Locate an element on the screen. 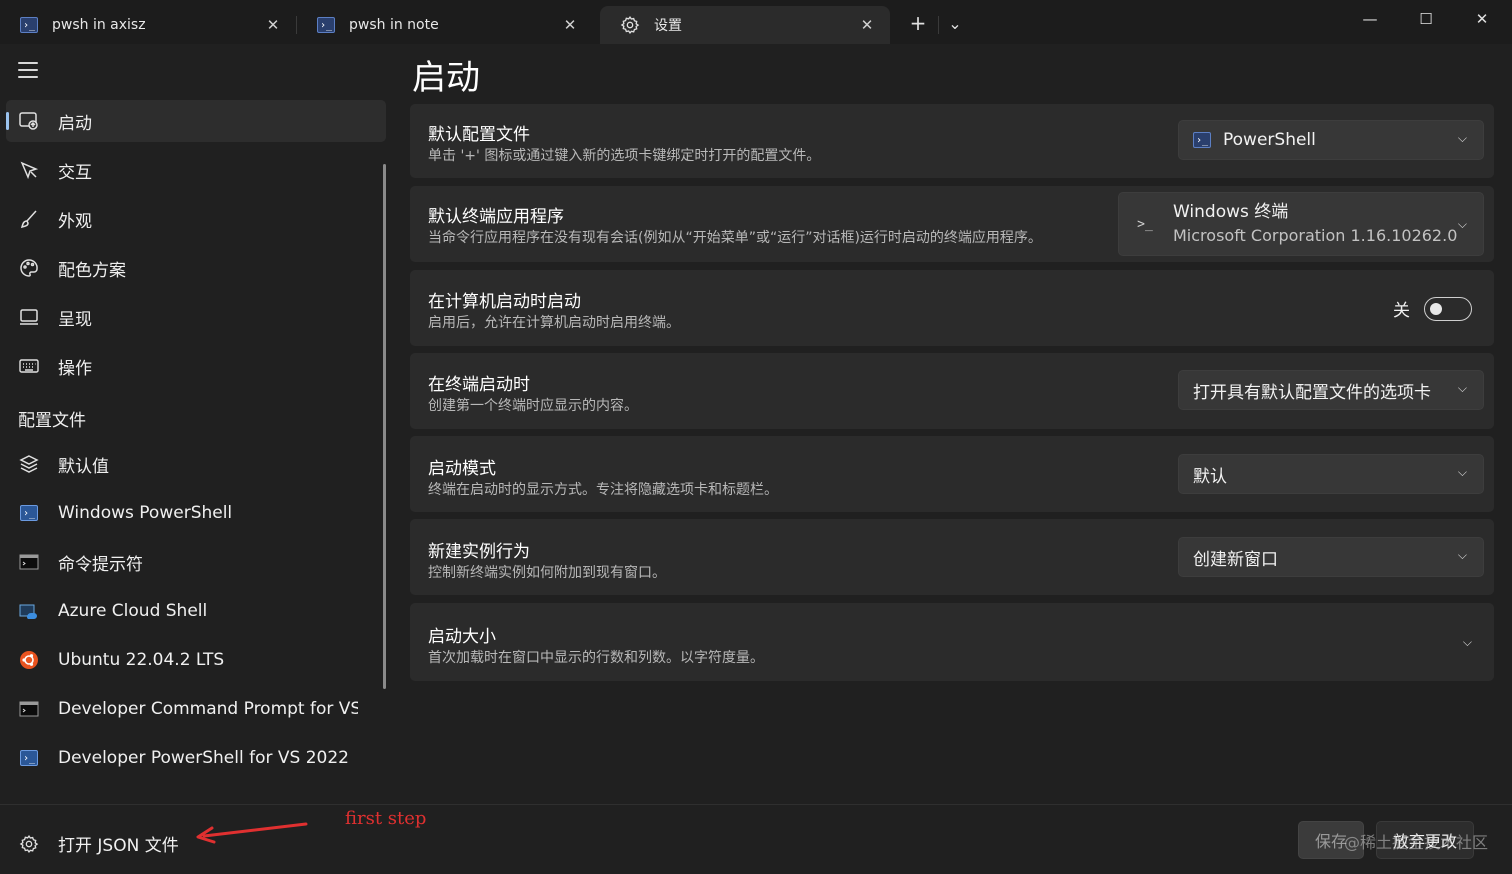 The image size is (1512, 874). terminal-icon: >_ is located at coordinates (1145, 224).